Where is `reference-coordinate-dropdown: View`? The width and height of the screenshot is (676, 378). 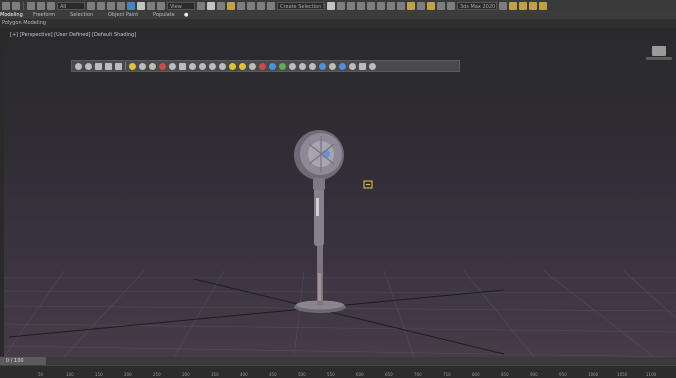
reference-coordinate-dropdown: View is located at coordinates (181, 5).